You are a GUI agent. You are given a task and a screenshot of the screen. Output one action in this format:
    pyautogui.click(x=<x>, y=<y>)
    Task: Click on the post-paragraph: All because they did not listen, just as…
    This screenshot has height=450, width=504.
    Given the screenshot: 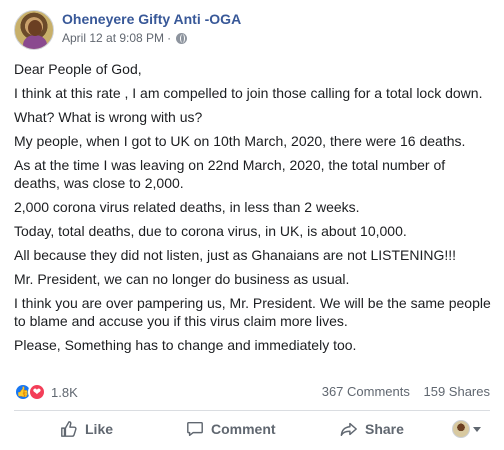 What is the action you would take?
    pyautogui.click(x=235, y=255)
    